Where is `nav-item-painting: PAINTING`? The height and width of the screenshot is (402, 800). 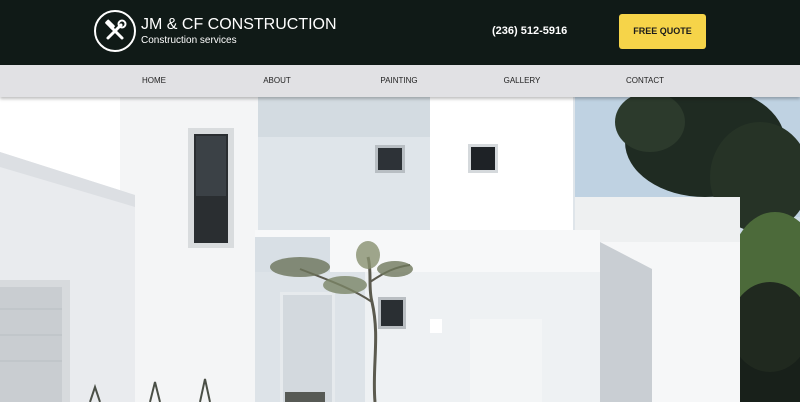 nav-item-painting: PAINTING is located at coordinates (398, 81).